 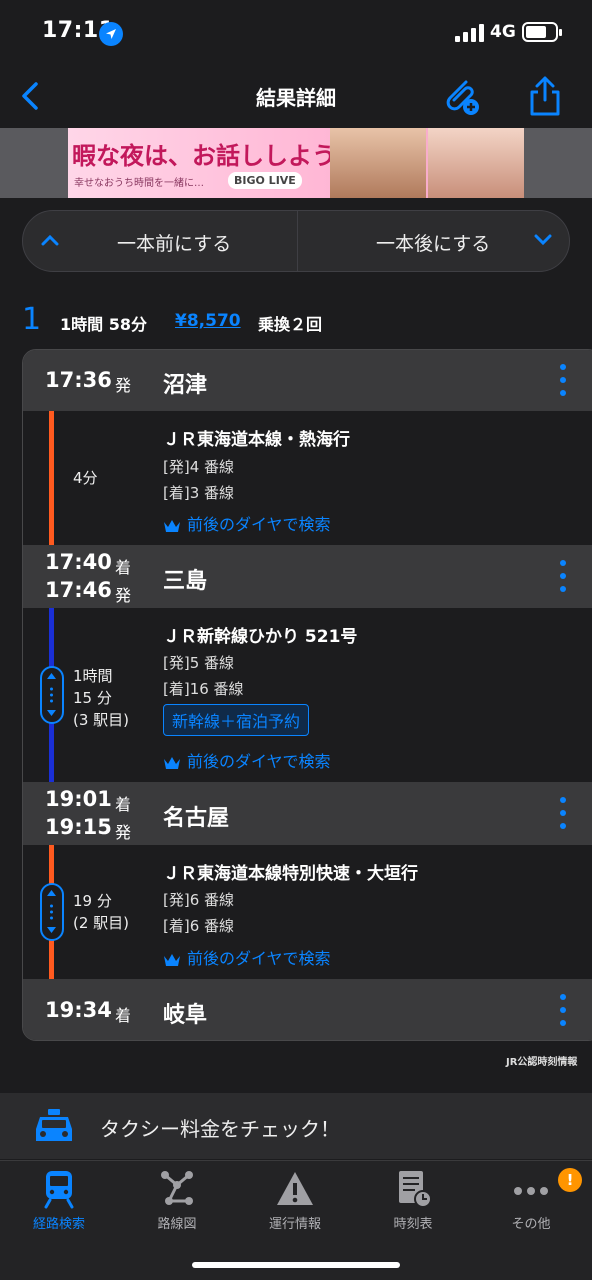 What do you see at coordinates (307, 1009) in the screenshot?
I see `station-row: 19:34 着 岐阜` at bounding box center [307, 1009].